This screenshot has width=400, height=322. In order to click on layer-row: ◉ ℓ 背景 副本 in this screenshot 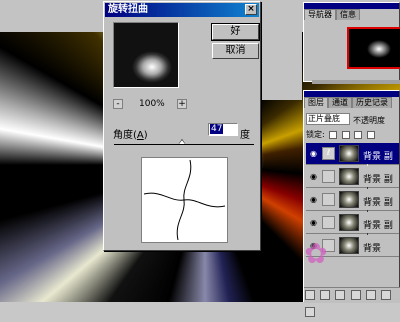, I will do `click(352, 159)`.